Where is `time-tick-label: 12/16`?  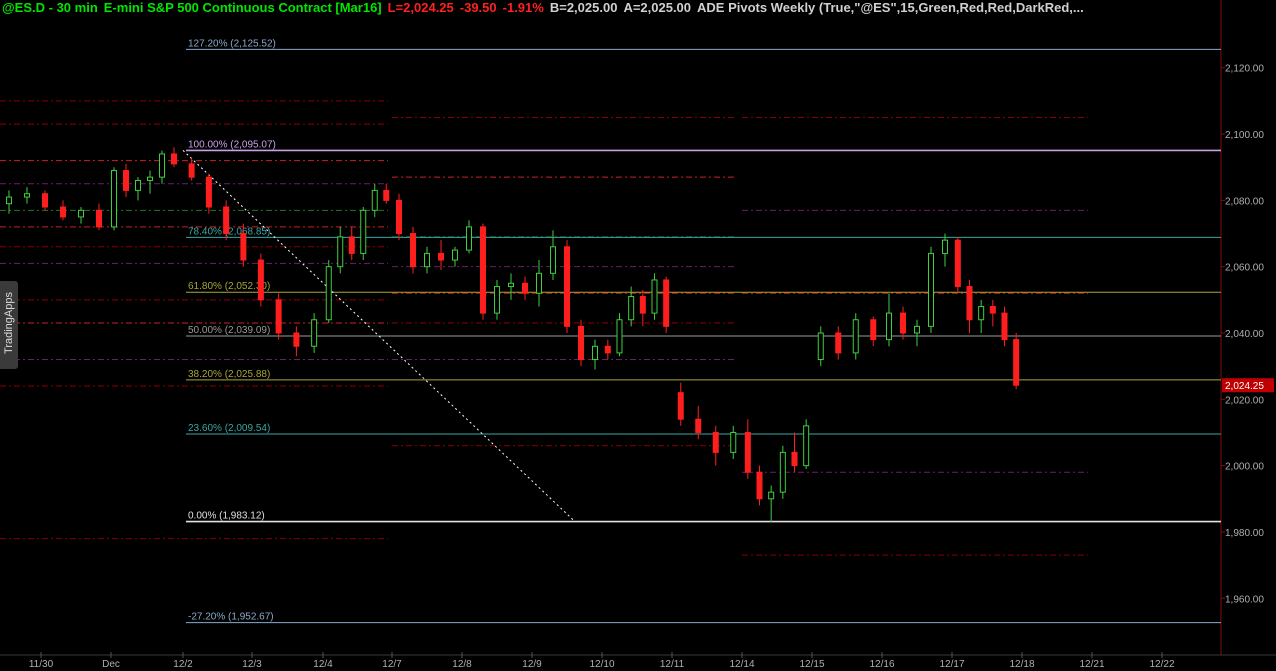
time-tick-label: 12/16 is located at coordinates (881, 664).